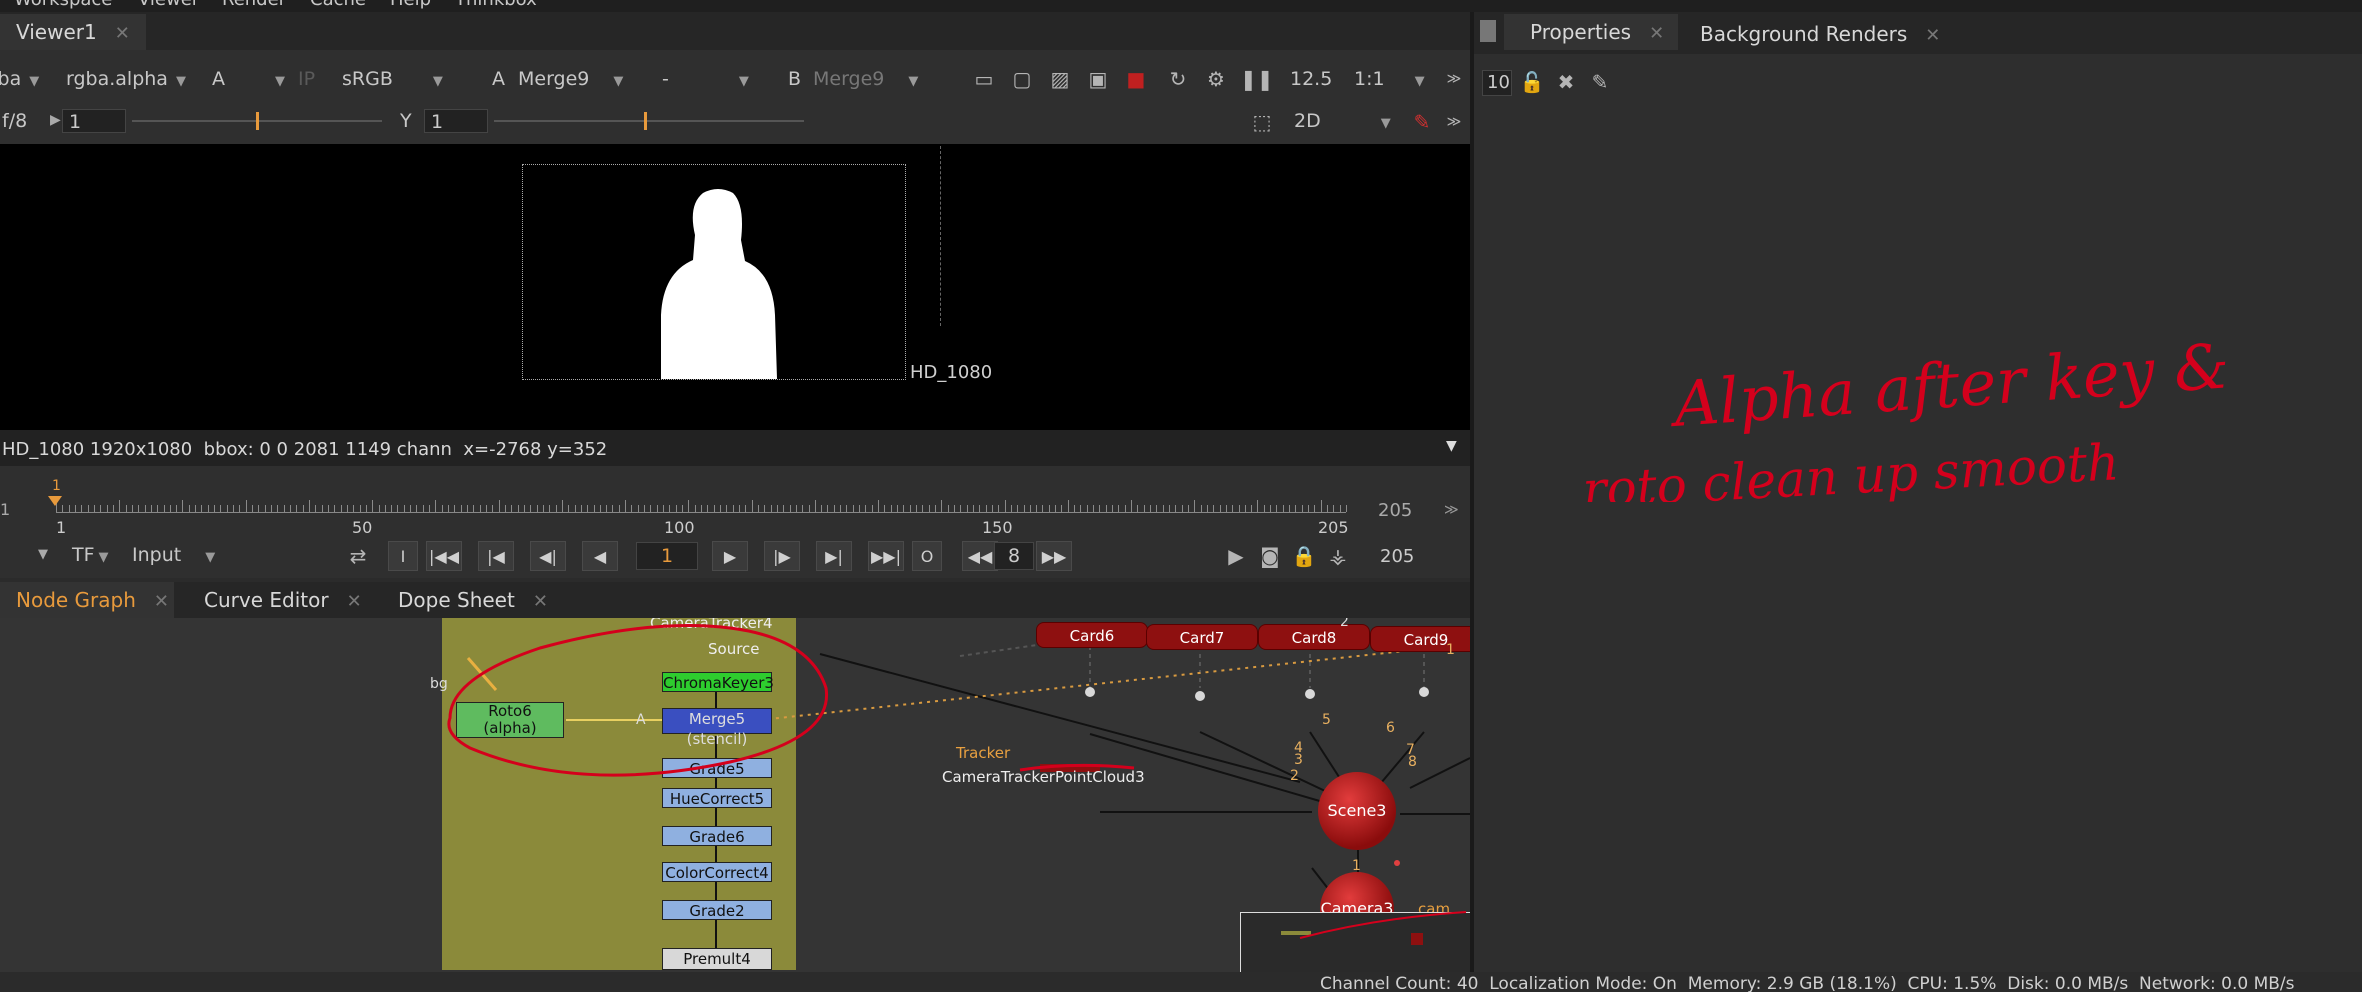 The height and width of the screenshot is (992, 2362). What do you see at coordinates (403, 556) in the screenshot?
I see `in-point-button: I` at bounding box center [403, 556].